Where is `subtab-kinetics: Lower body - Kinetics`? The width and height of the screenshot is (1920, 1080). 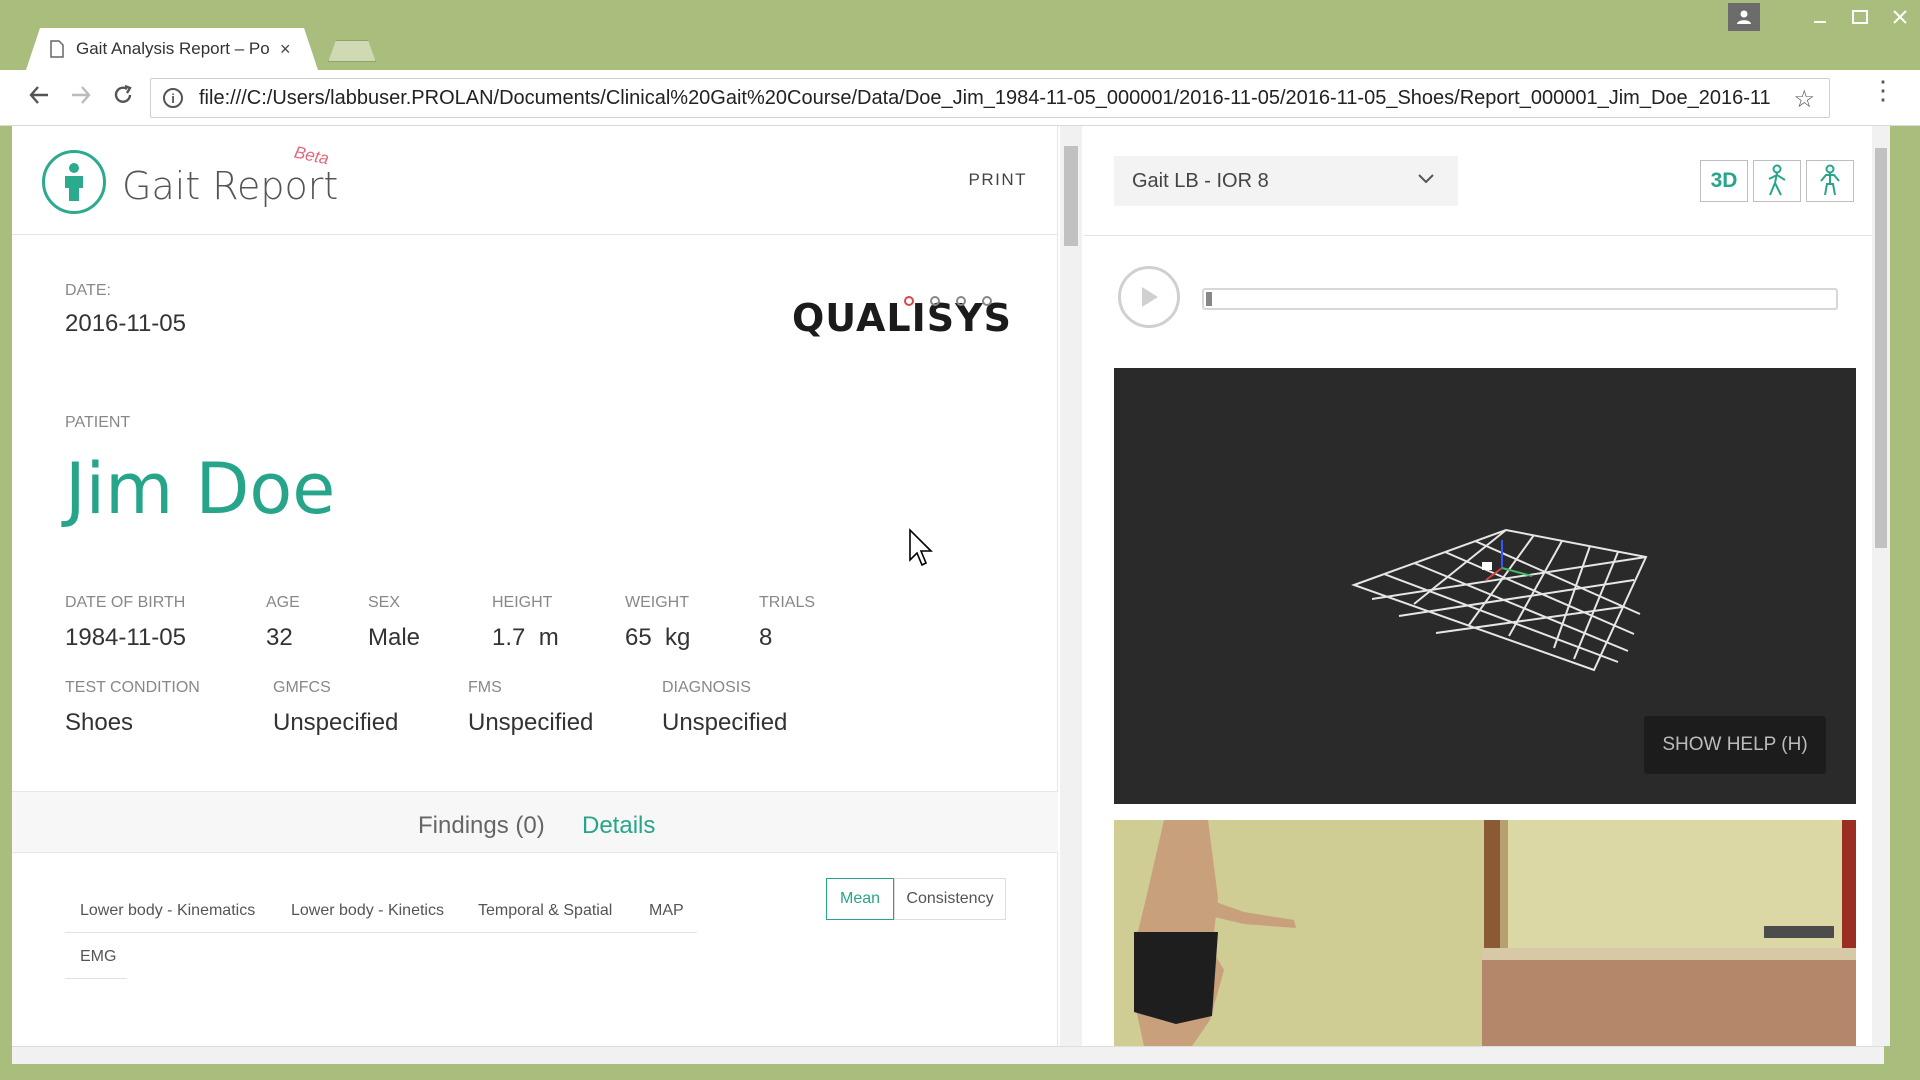 subtab-kinetics: Lower body - Kinetics is located at coordinates (367, 911).